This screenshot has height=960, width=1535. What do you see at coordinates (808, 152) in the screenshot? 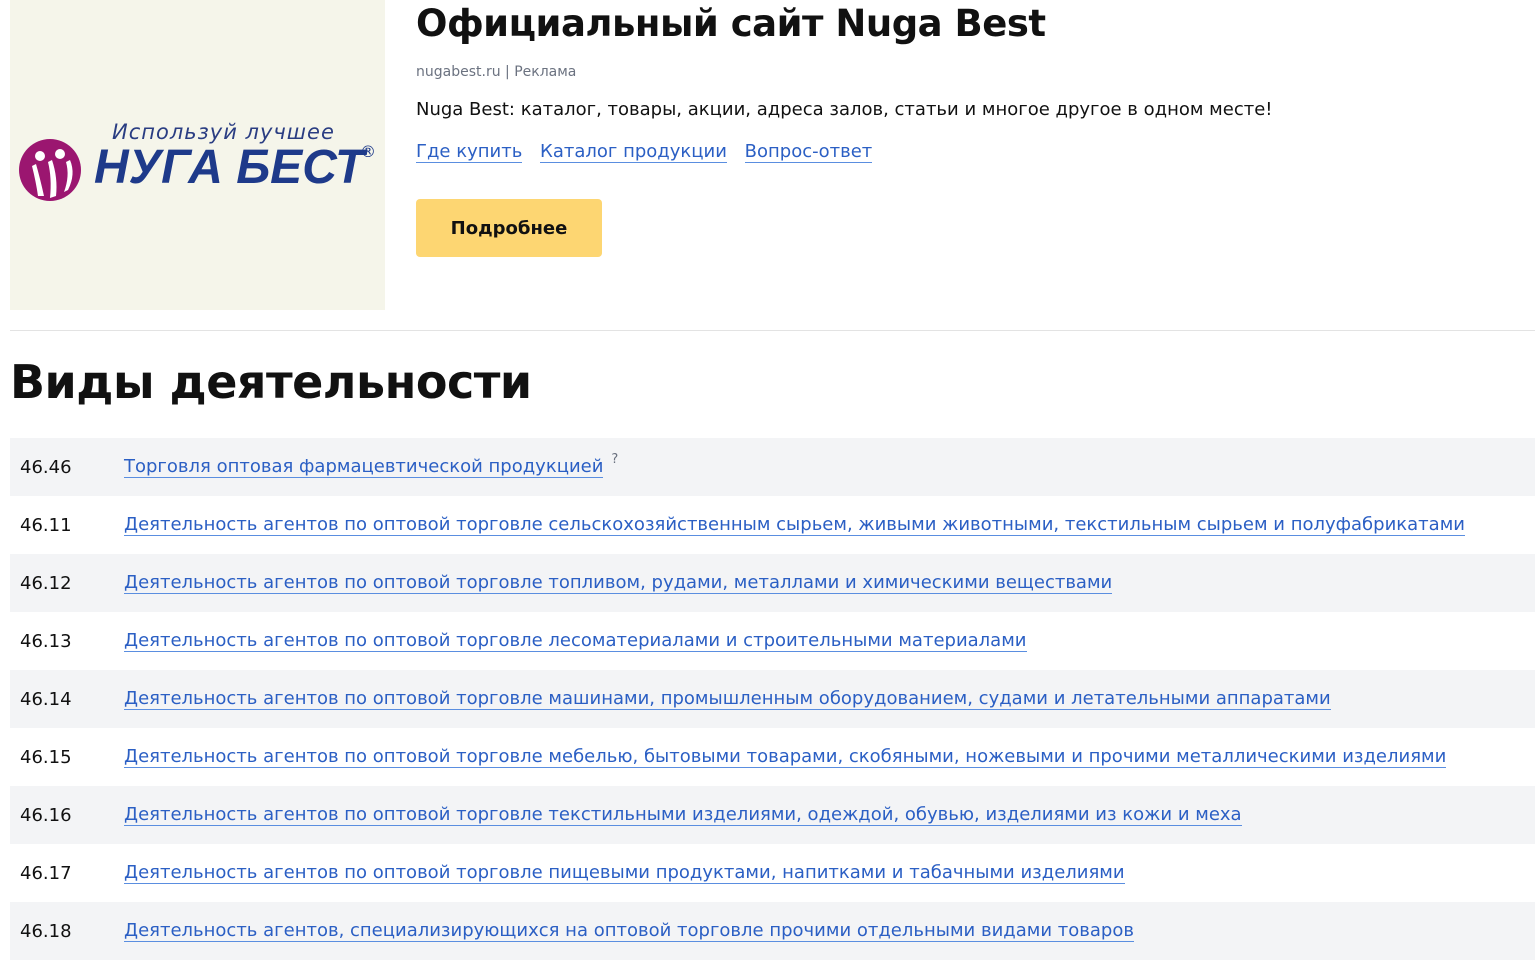
I see `ad-link-faq: Вопрос-ответ` at bounding box center [808, 152].